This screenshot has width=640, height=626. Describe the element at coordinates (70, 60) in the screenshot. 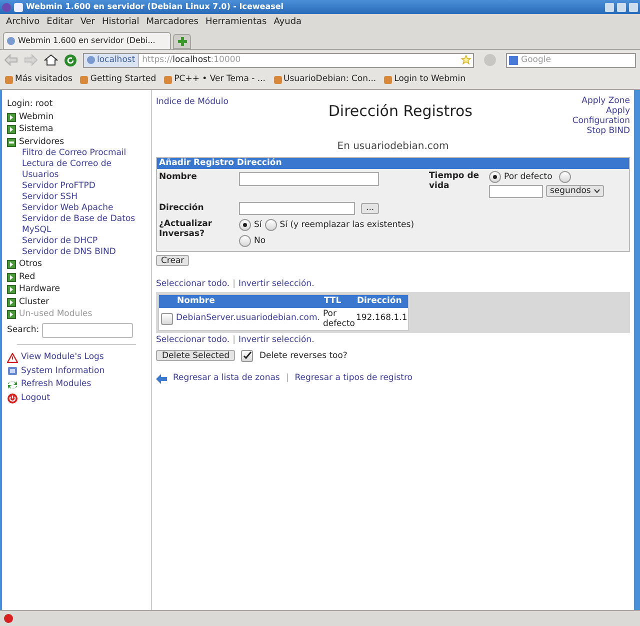

I see `reload-icon` at that location.